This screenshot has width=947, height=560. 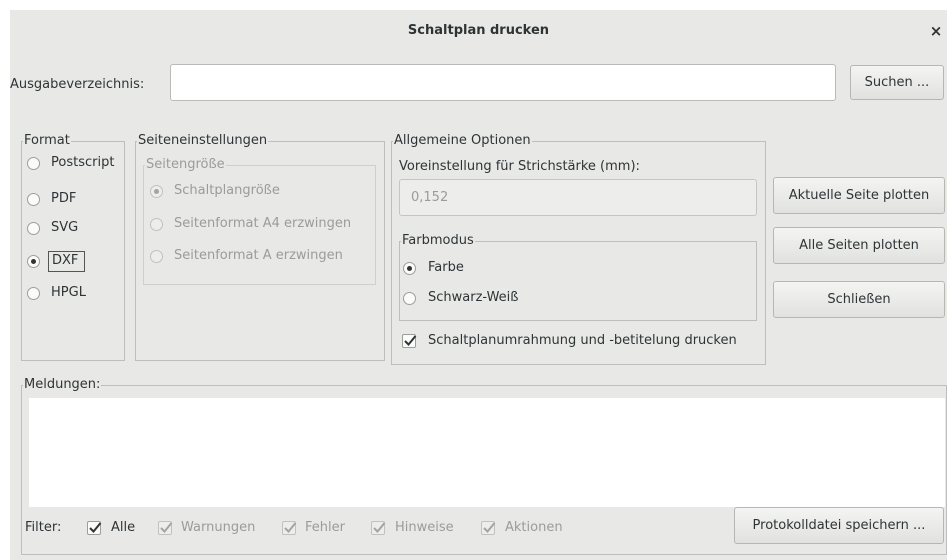 What do you see at coordinates (859, 299) in the screenshot?
I see `close-button: Schließen` at bounding box center [859, 299].